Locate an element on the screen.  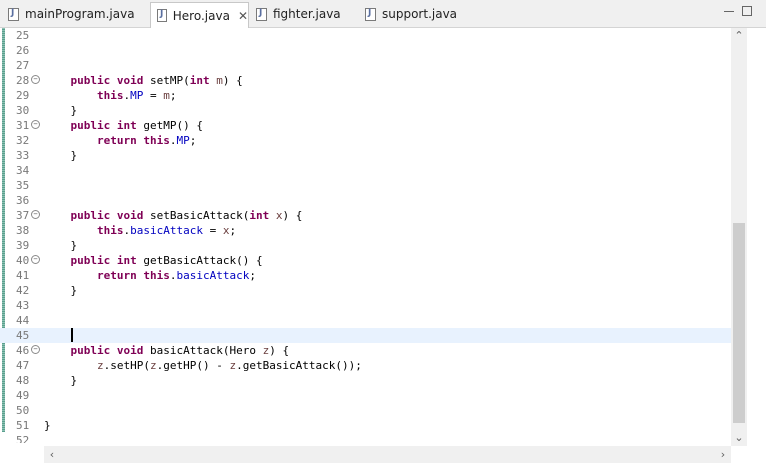
code-line: 45 is located at coordinates (365, 335).